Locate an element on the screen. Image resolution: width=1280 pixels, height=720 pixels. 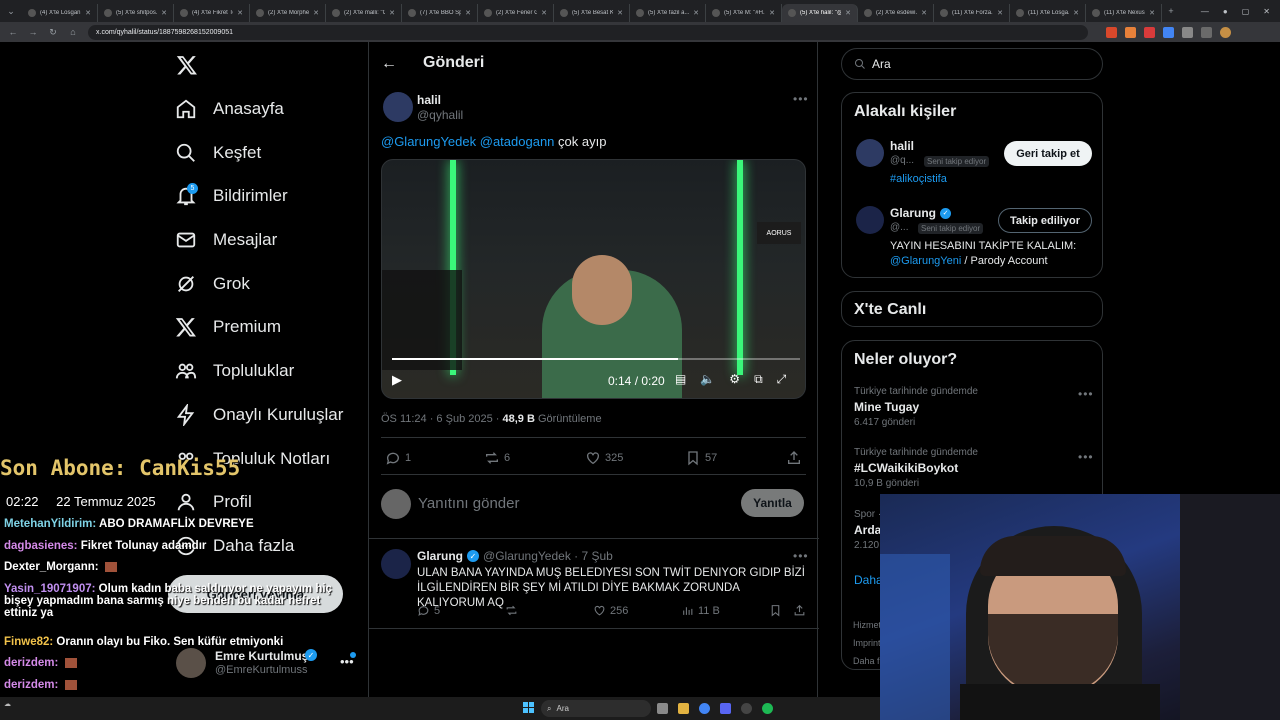
nav-premium: Premium is located at coordinates (228, 327).